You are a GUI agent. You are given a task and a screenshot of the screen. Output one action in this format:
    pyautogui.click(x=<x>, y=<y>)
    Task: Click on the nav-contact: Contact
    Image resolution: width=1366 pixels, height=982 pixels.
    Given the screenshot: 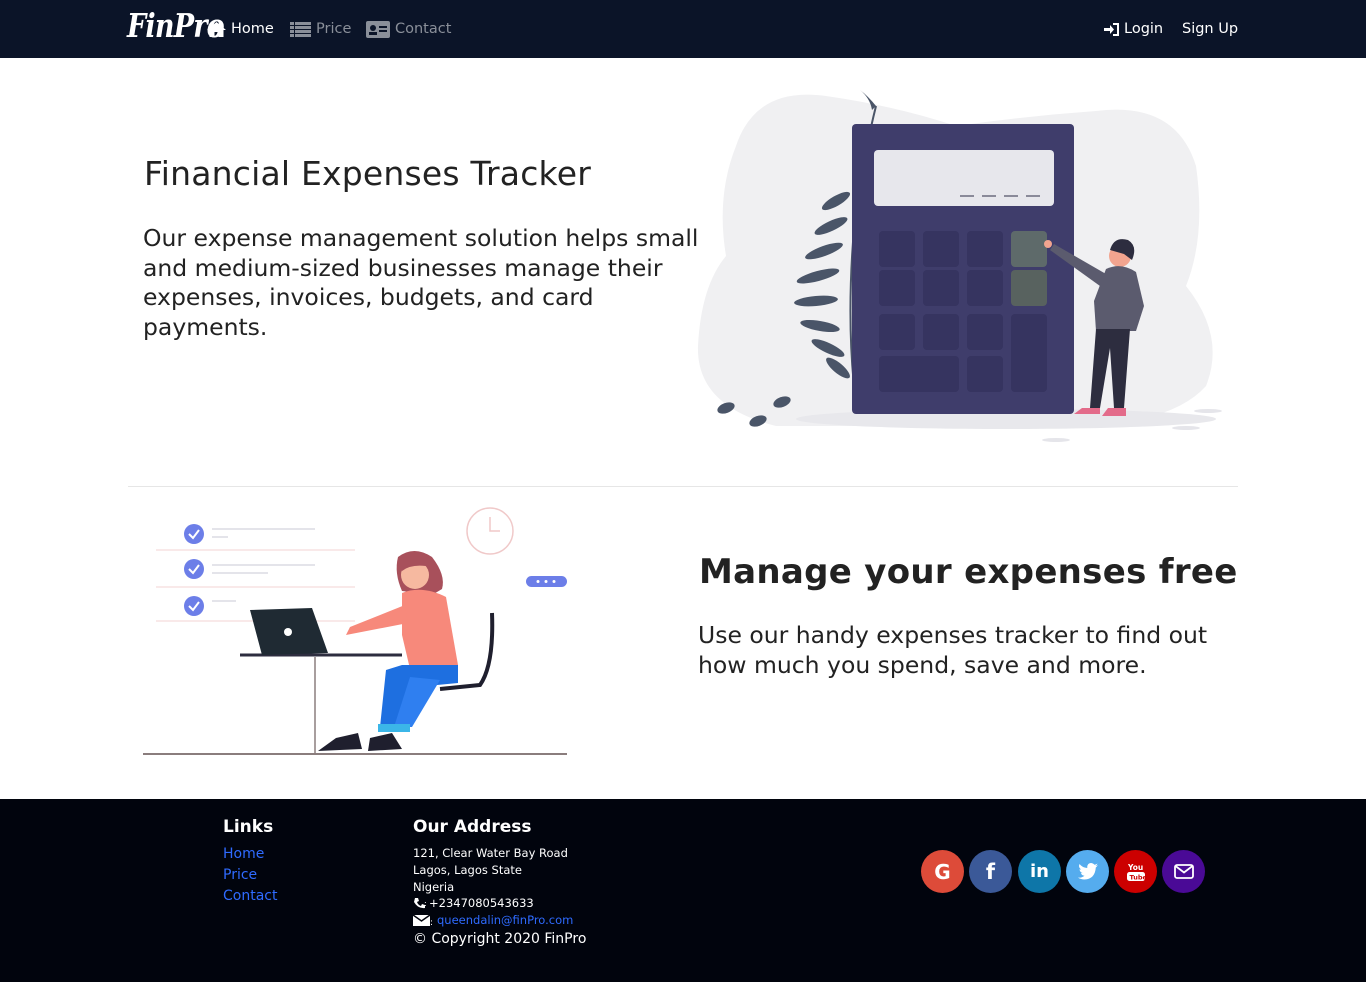 What is the action you would take?
    pyautogui.click(x=408, y=29)
    